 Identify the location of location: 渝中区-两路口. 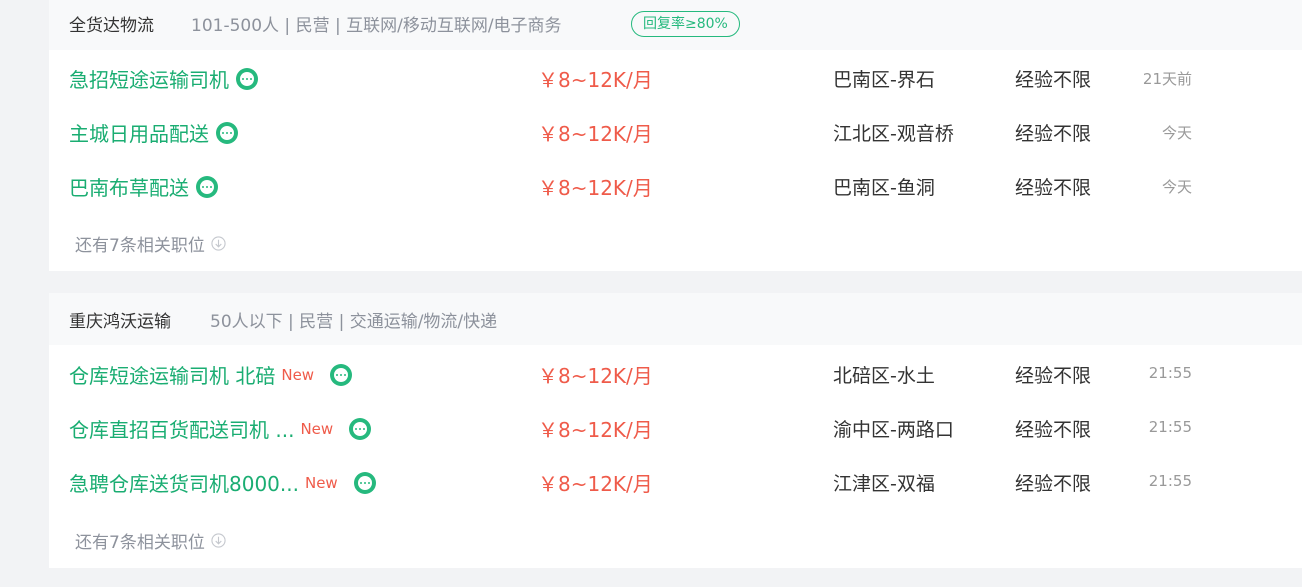
(893, 430).